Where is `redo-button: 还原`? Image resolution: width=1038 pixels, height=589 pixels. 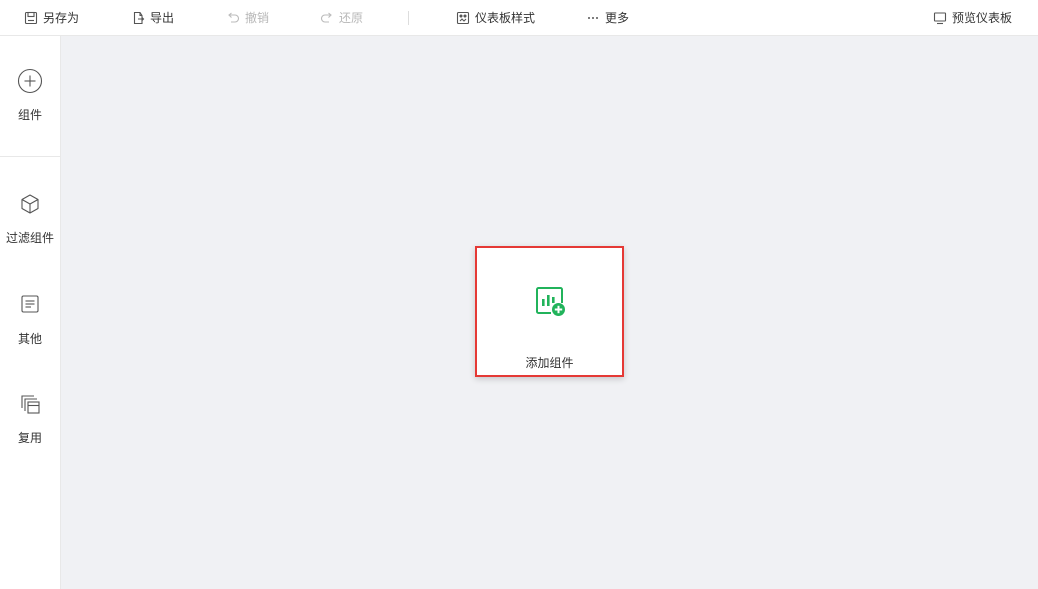 redo-button: 还原 is located at coordinates (341, 17).